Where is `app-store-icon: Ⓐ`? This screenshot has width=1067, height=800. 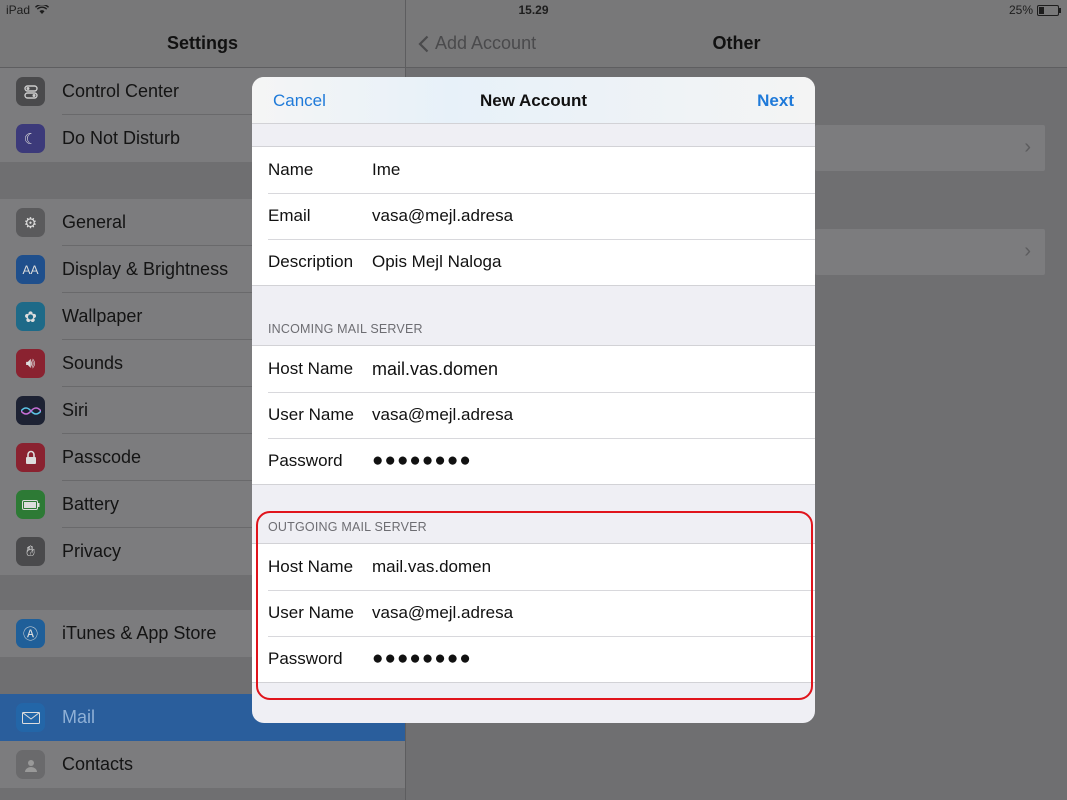
app-store-icon: Ⓐ is located at coordinates (30, 633).